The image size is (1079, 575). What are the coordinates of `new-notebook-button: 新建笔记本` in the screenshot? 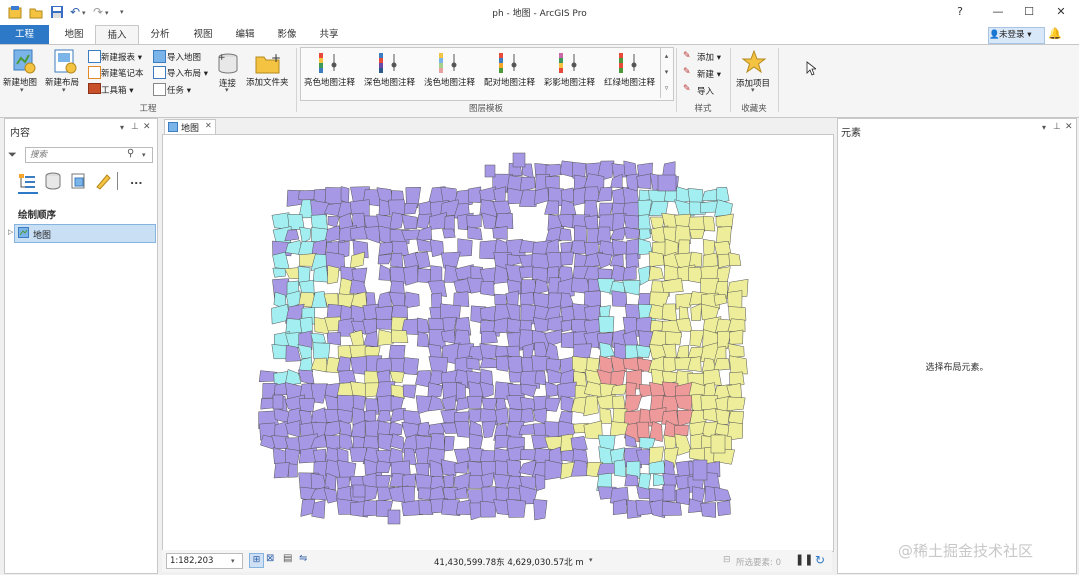 It's located at (122, 73).